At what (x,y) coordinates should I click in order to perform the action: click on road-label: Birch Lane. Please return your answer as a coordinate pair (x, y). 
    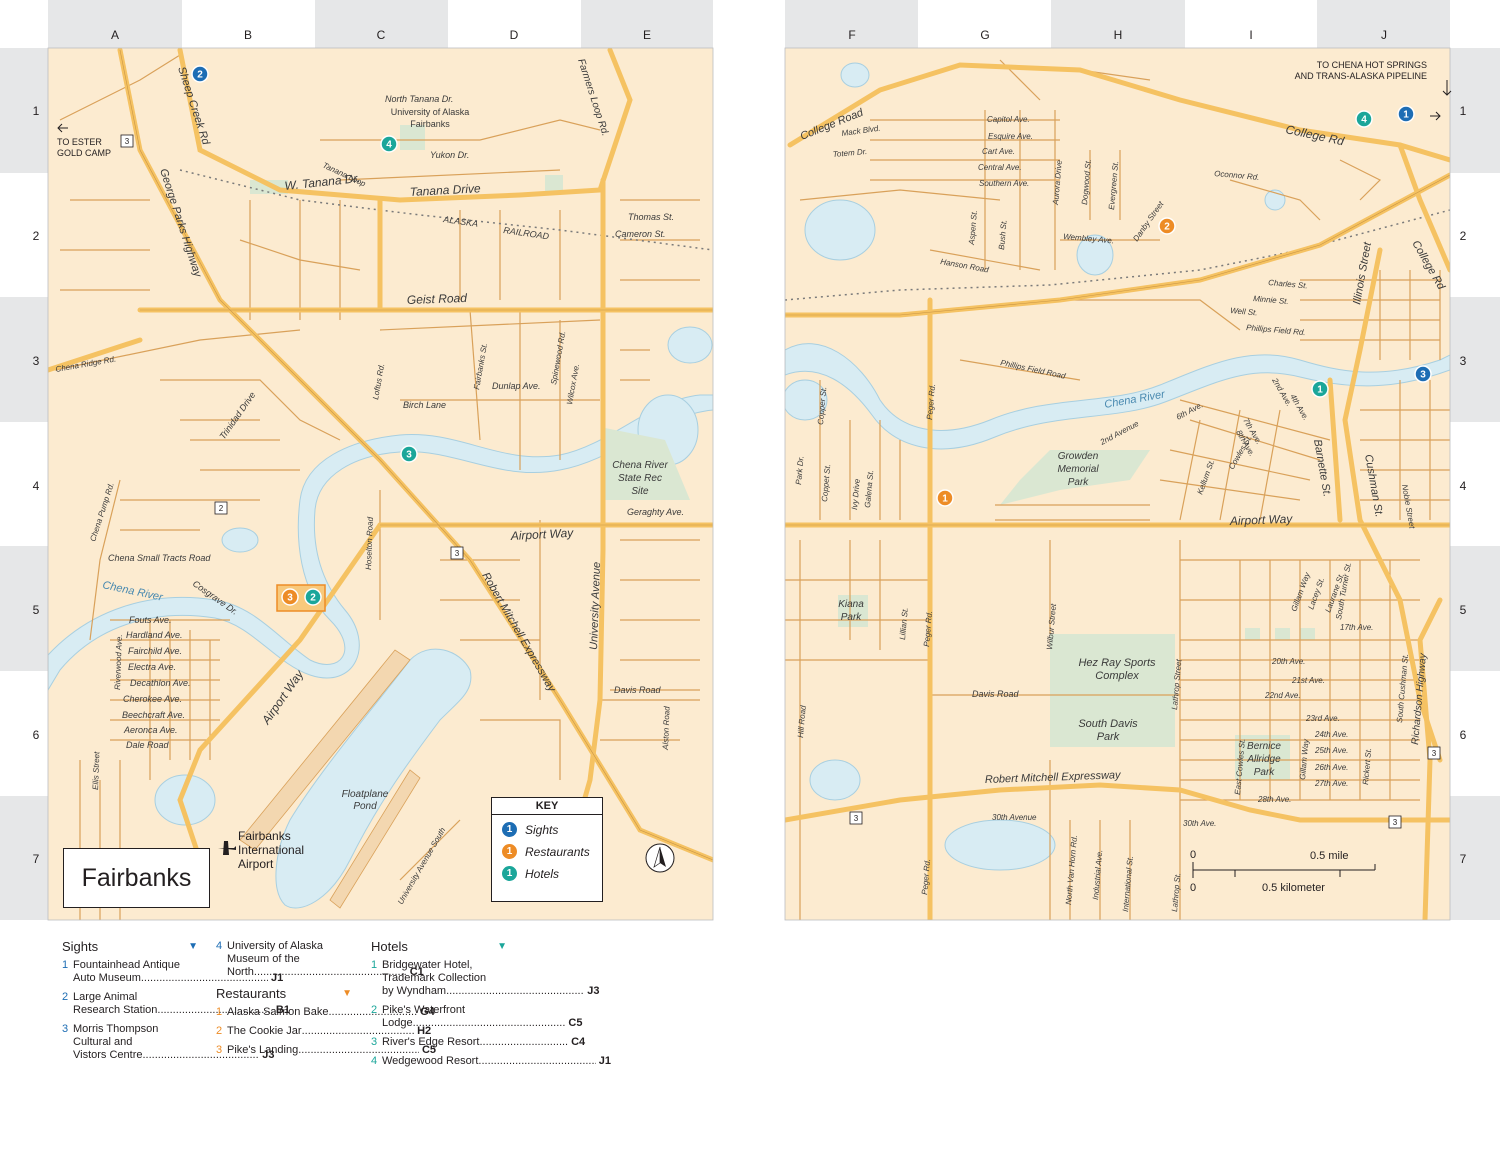
    Looking at the image, I should click on (424, 405).